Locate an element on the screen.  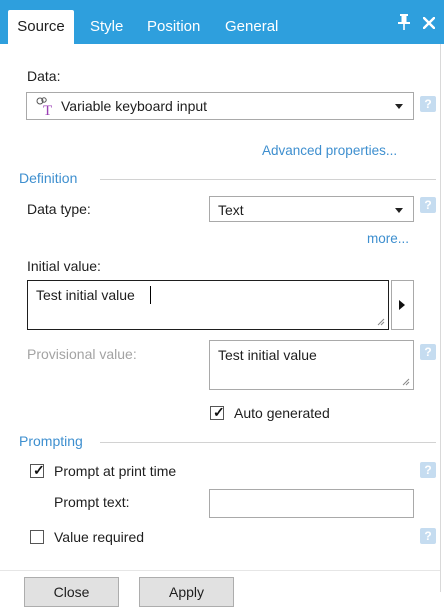
close-icon is located at coordinates (429, 23).